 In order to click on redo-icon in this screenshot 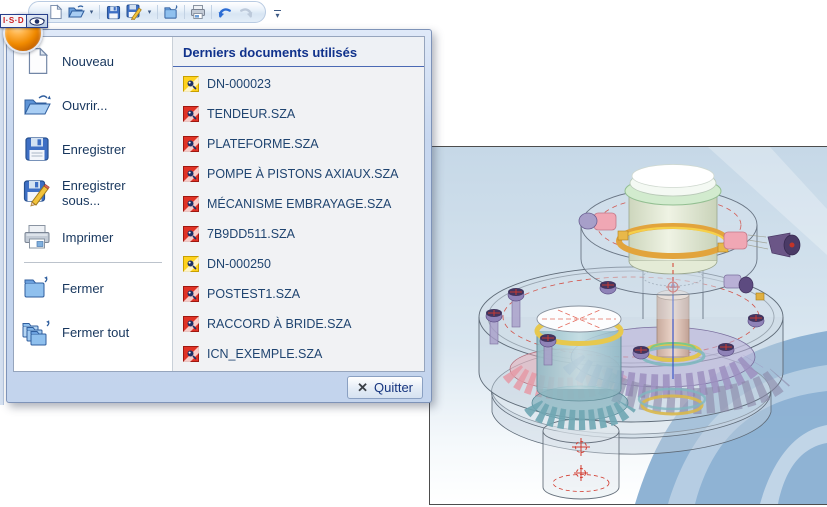, I will do `click(246, 12)`.